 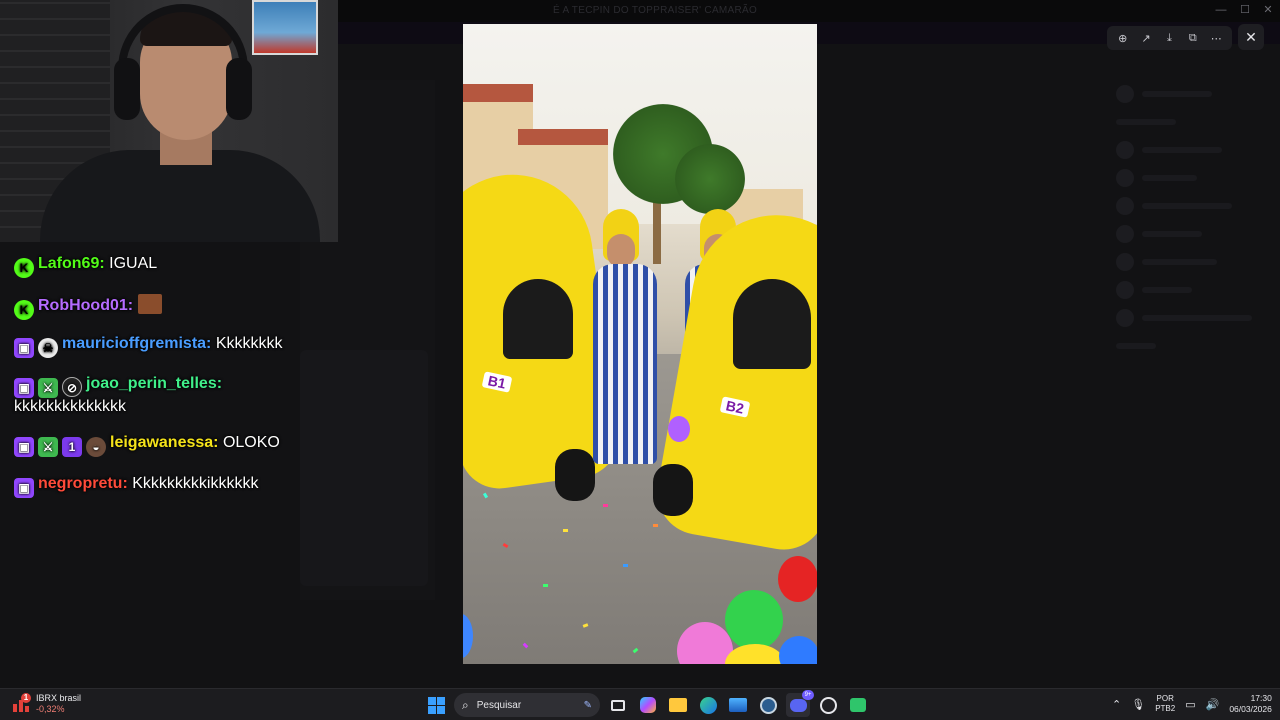 I want to click on system-tray: ⌃ 🎙 POR PTB2 ▭ 🔊 17:30 06/03/2026, so click(x=1192, y=704).